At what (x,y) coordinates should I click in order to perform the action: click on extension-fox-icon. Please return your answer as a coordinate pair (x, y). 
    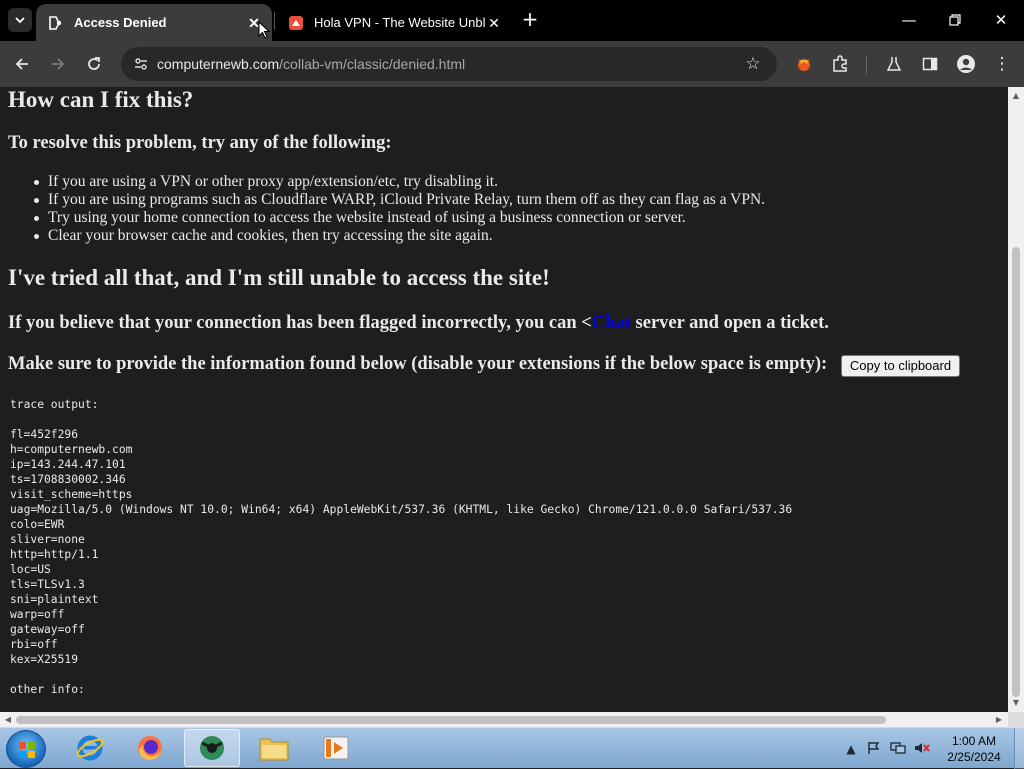
    Looking at the image, I should click on (804, 64).